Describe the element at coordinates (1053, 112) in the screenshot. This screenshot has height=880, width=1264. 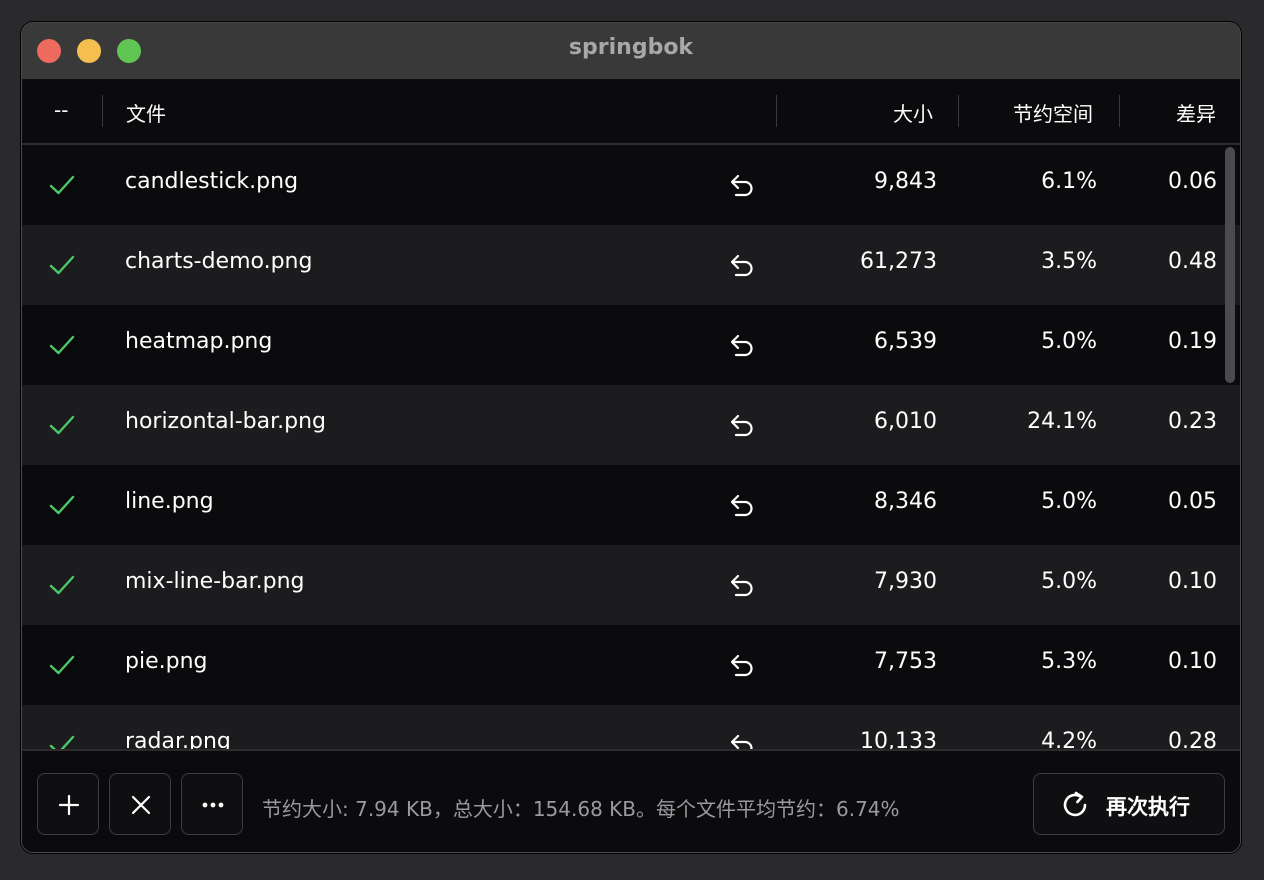
I see `header-savings: 节约空间` at that location.